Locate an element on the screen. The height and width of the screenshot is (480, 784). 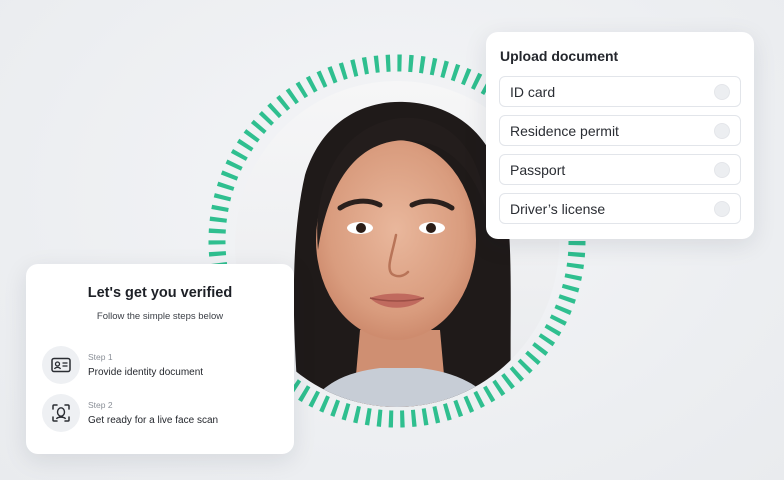
step-item: Step 2 Get ready for a live face scan is located at coordinates (160, 413).